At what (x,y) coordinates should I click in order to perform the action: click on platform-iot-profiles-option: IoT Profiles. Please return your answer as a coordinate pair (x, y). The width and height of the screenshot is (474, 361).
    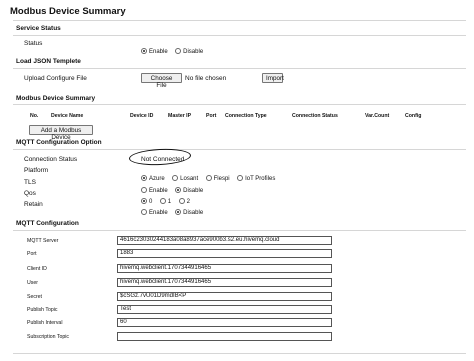
    Looking at the image, I should click on (256, 178).